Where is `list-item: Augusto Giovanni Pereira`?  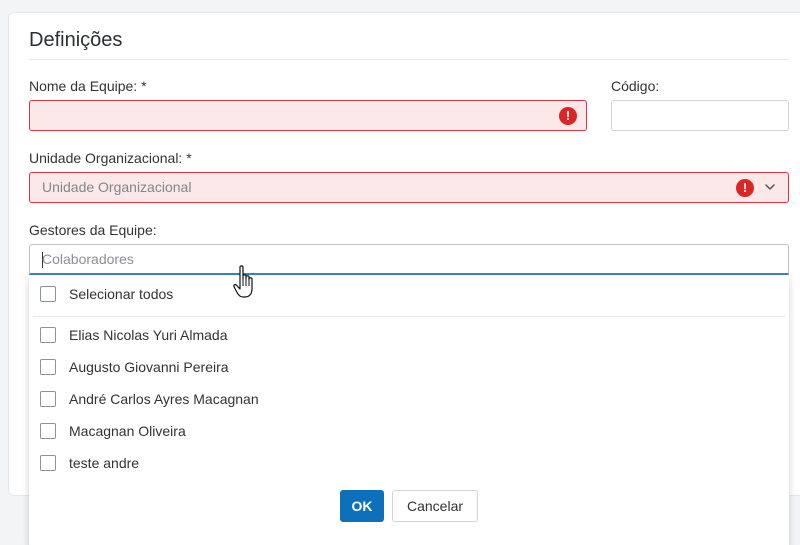 list-item: Augusto Giovanni Pereira is located at coordinates (134, 367).